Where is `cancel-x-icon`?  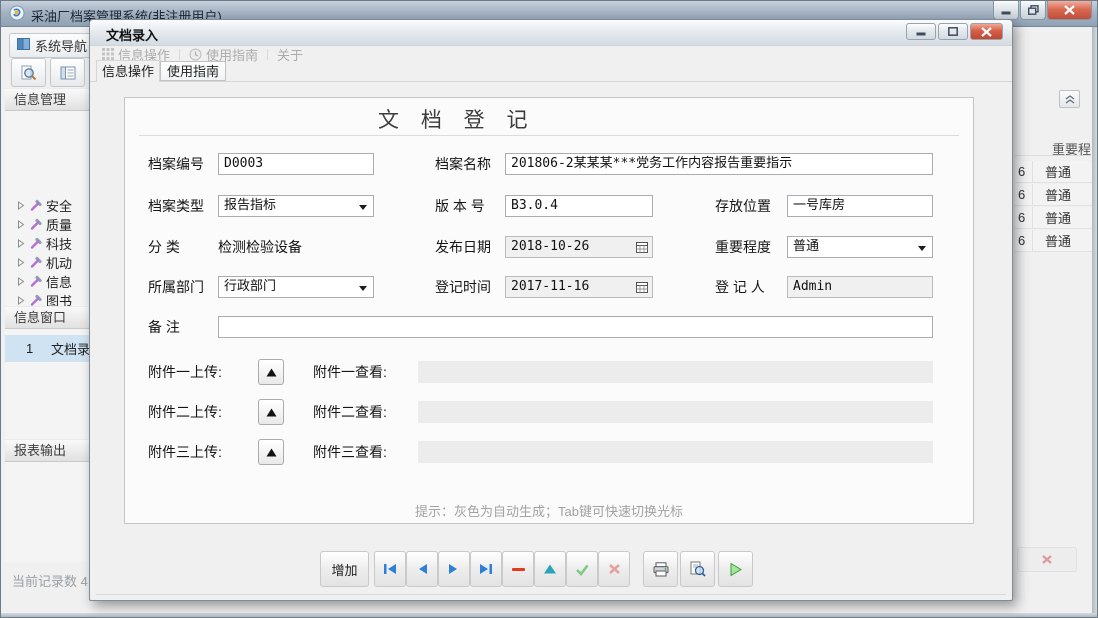
cancel-x-icon is located at coordinates (614, 569).